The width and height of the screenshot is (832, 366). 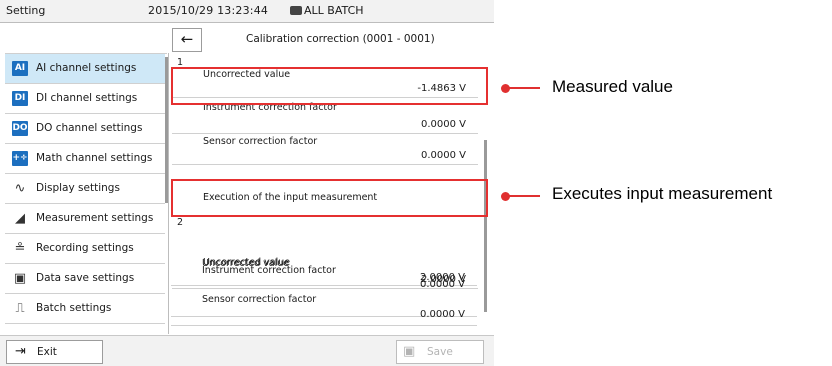 What do you see at coordinates (94, 158) in the screenshot?
I see `sidebar-item-label: Math channel settings` at bounding box center [94, 158].